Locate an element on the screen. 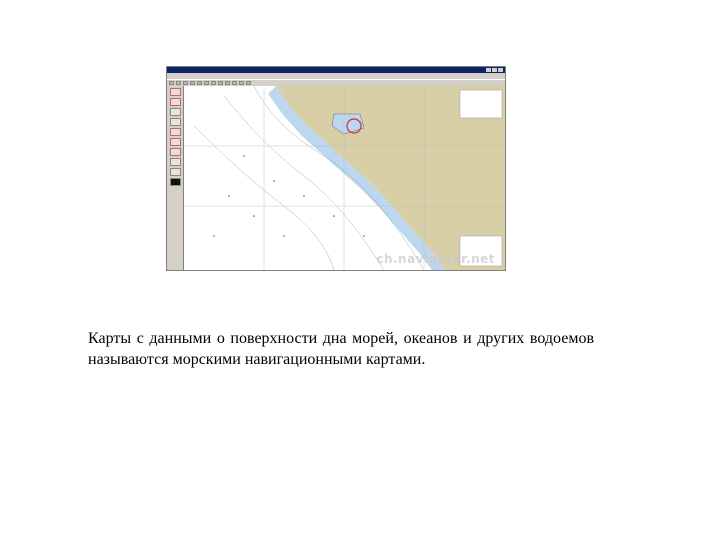  close-button is located at coordinates (500, 70).